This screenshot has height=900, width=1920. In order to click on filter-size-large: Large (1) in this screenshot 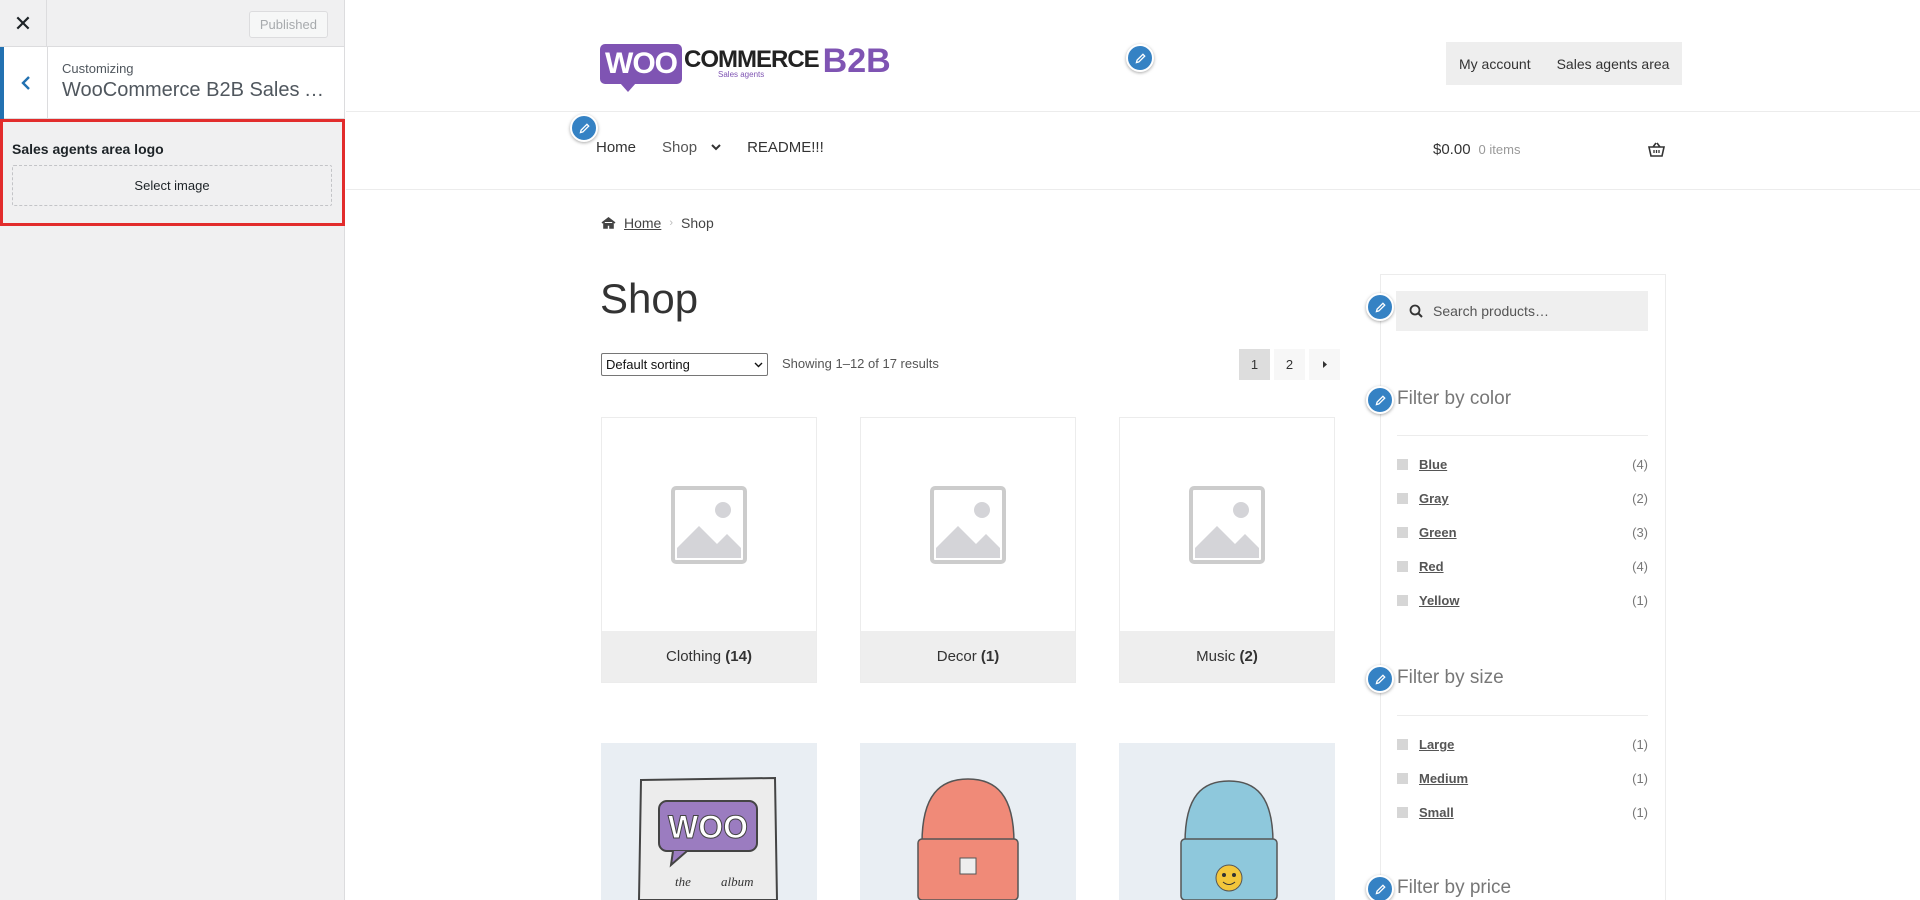, I will do `click(1522, 744)`.